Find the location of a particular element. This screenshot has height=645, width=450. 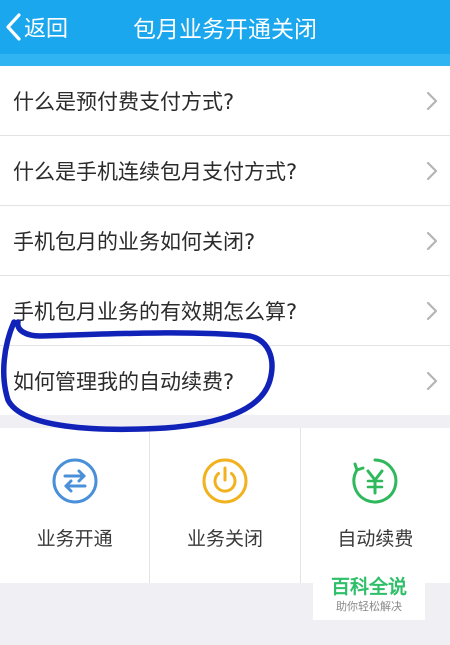

top-nav-bar: 返回 包月业务开通关闭 is located at coordinates (225, 27).